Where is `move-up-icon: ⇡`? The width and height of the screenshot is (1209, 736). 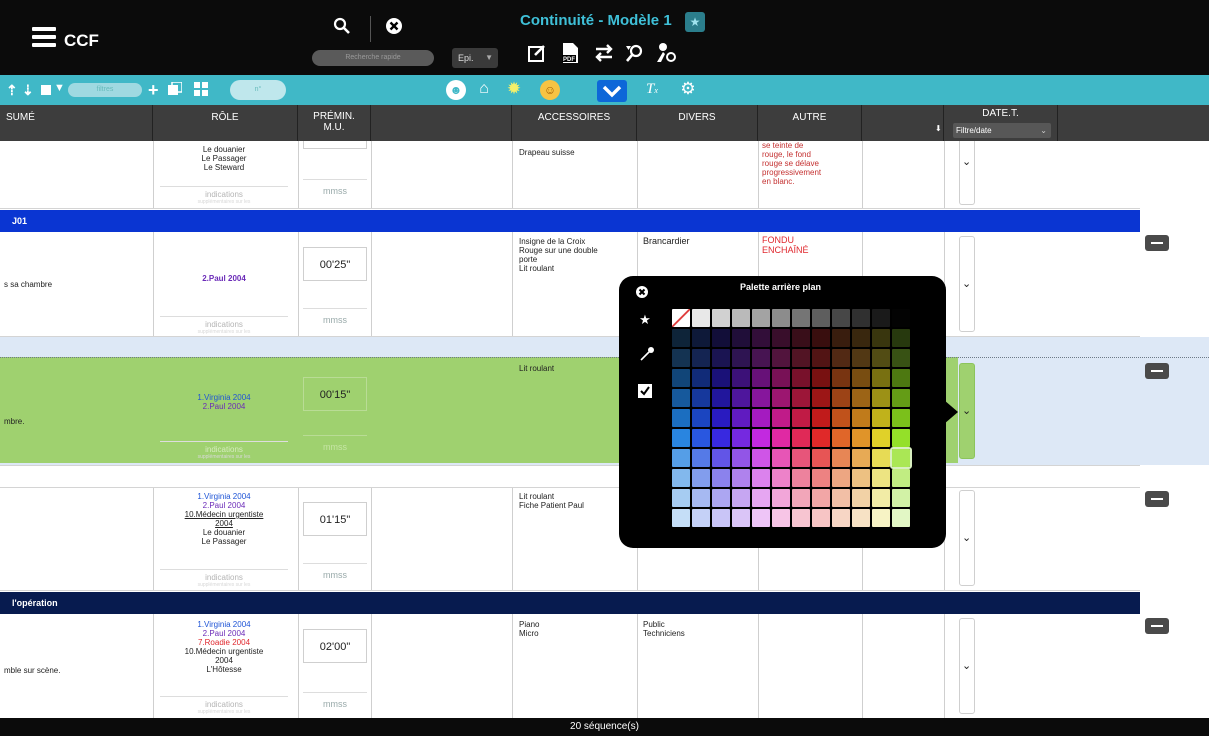 move-up-icon: ⇡ is located at coordinates (12, 90).